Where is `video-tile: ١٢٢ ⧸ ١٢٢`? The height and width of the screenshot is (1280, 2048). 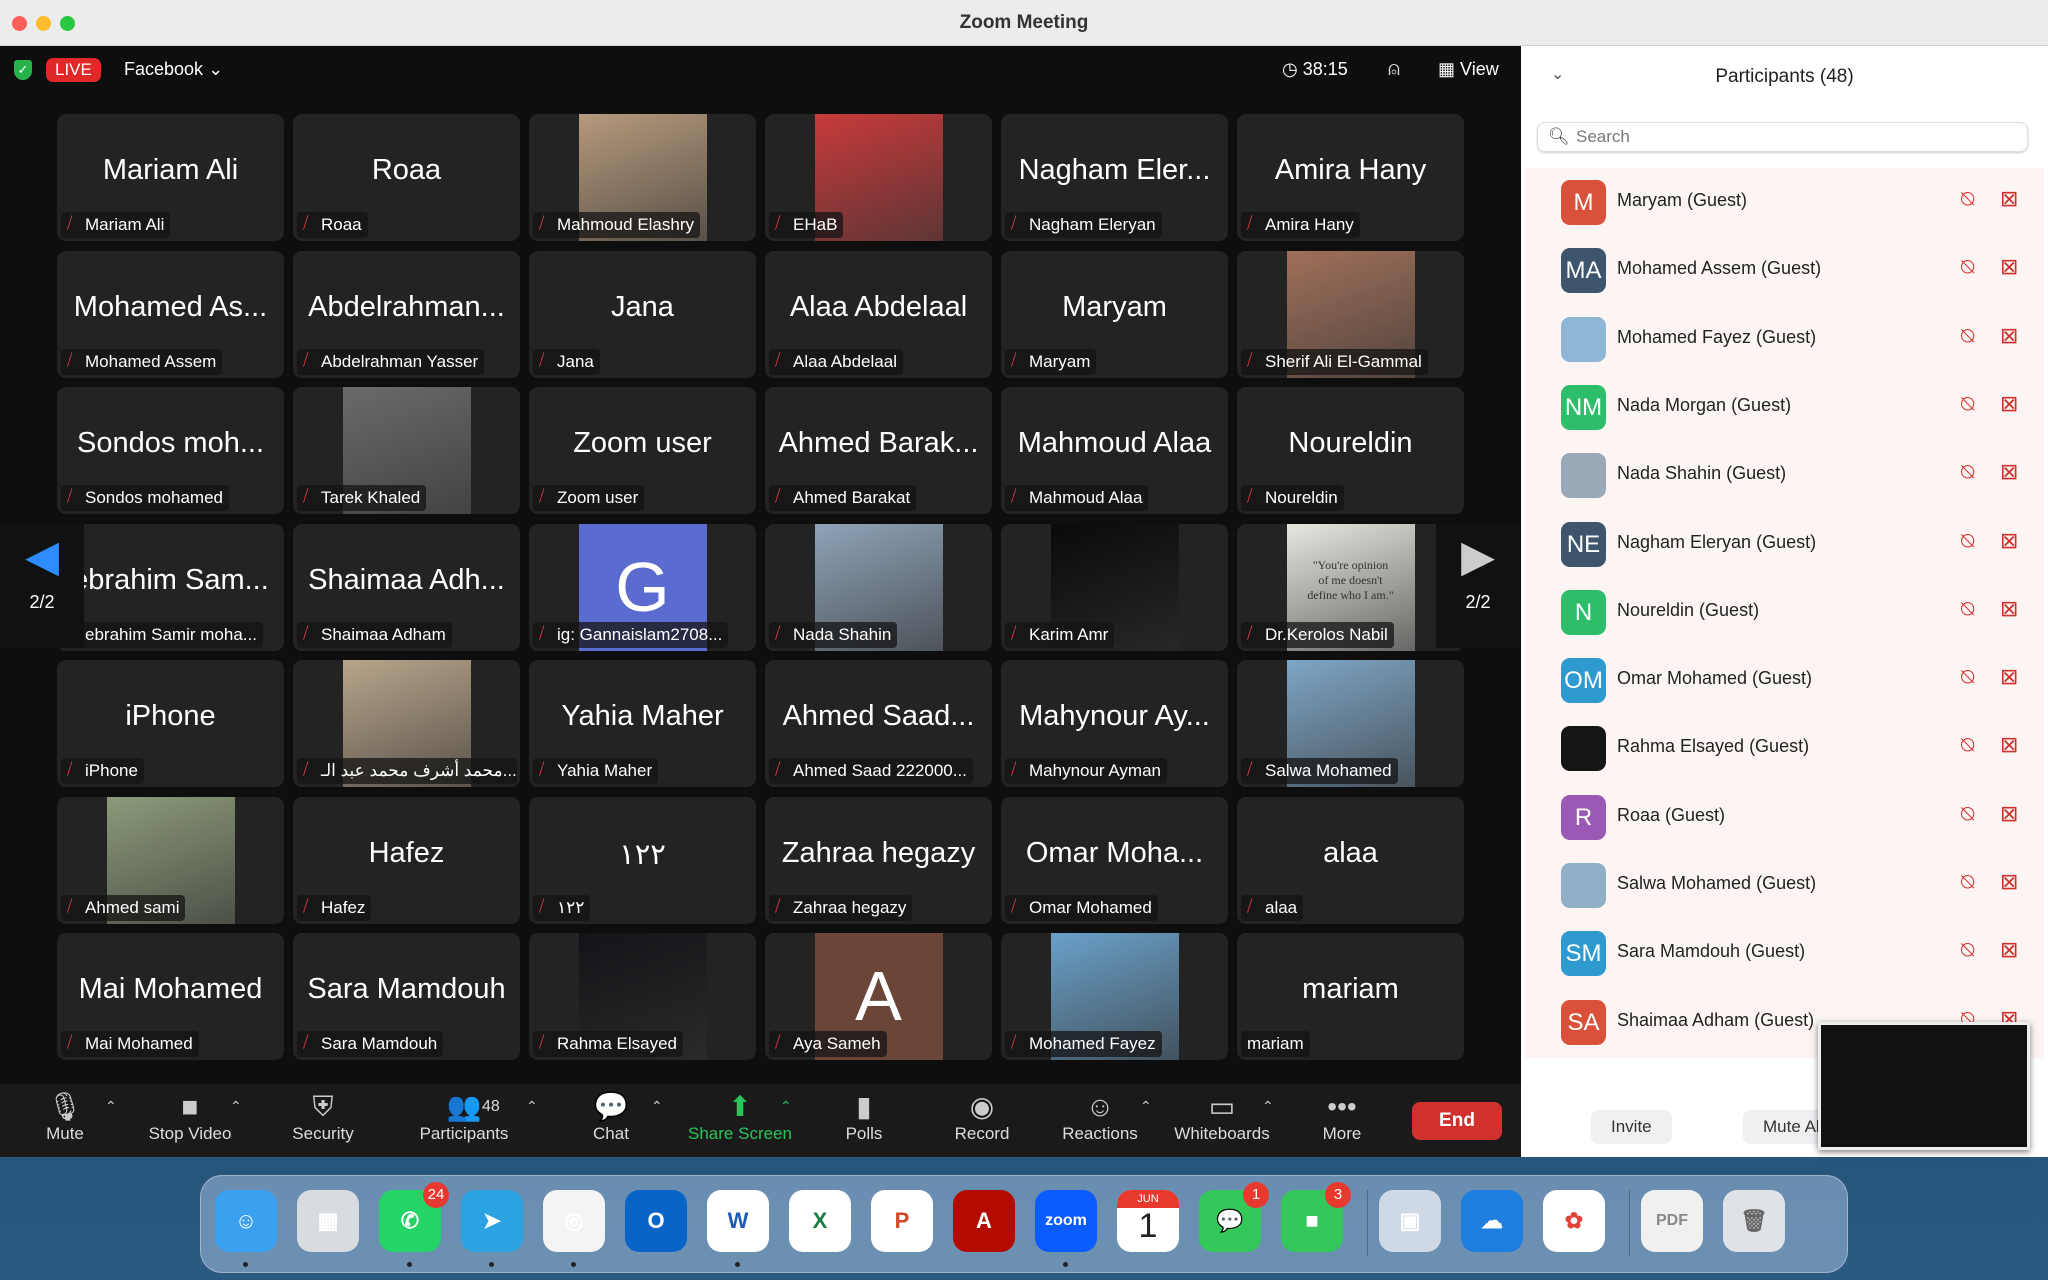 video-tile: ١٢٢ ⧸ ١٢٢ is located at coordinates (642, 860).